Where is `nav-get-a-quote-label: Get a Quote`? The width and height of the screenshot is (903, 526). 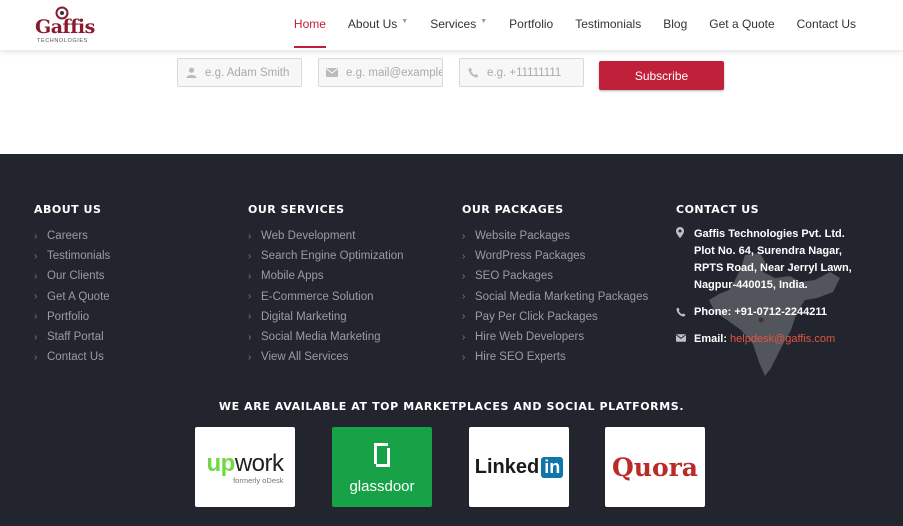 nav-get-a-quote-label: Get a Quote is located at coordinates (742, 24).